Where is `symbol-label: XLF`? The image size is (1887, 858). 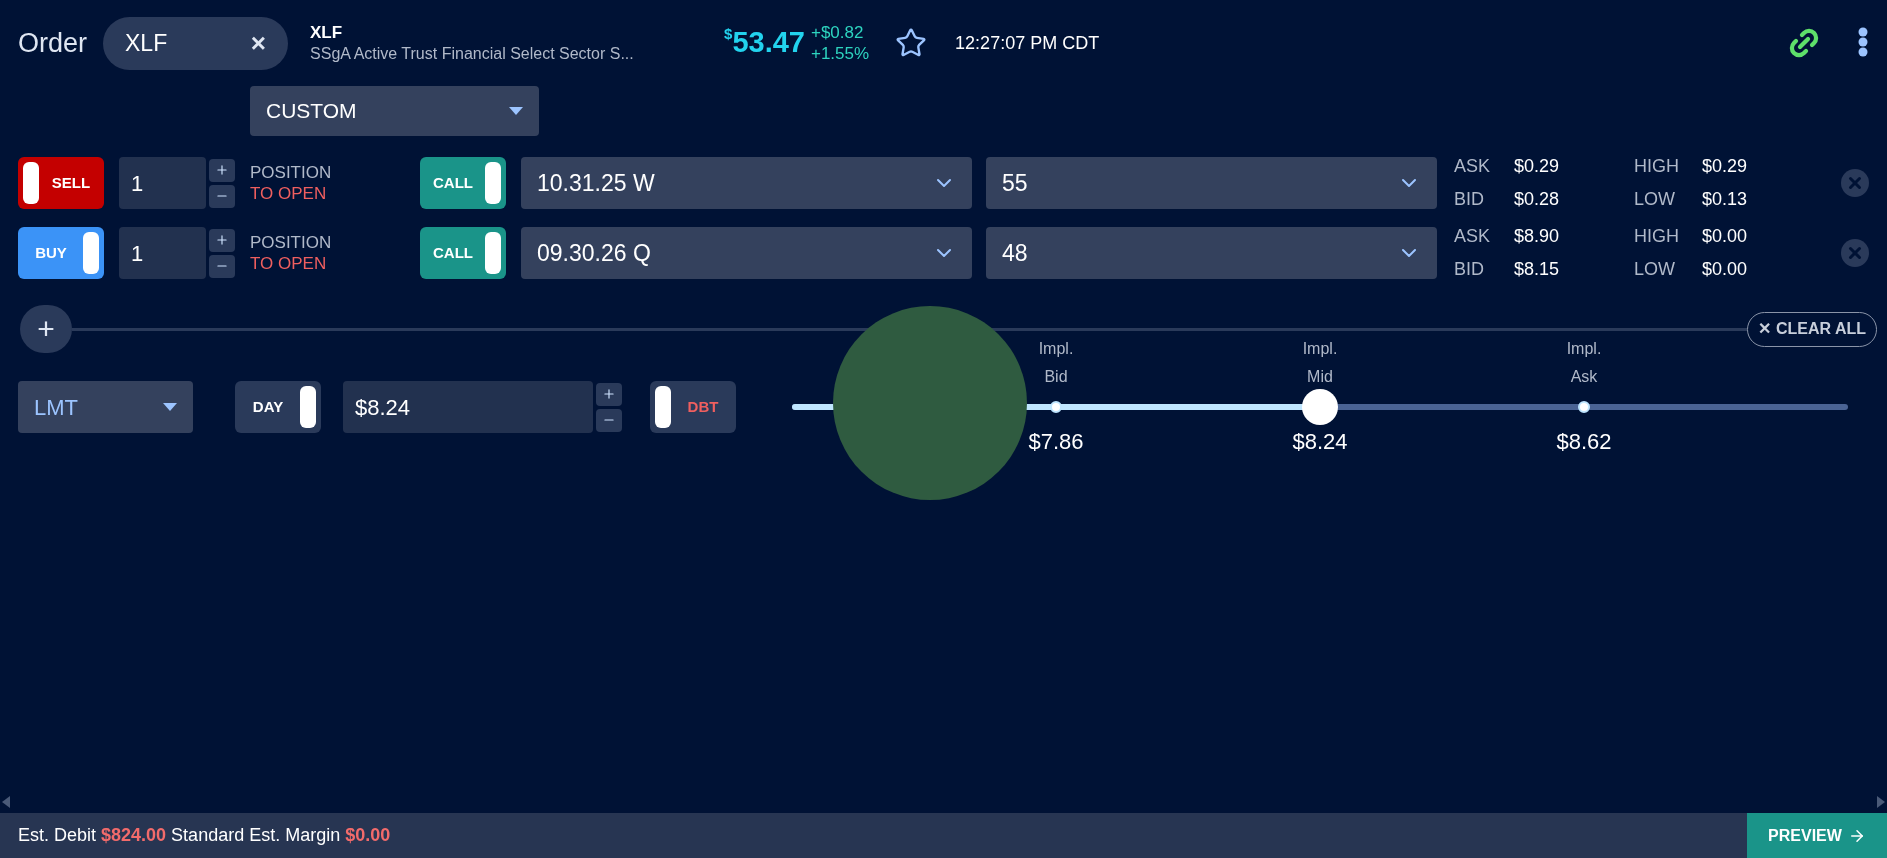
symbol-label: XLF is located at coordinates (327, 33).